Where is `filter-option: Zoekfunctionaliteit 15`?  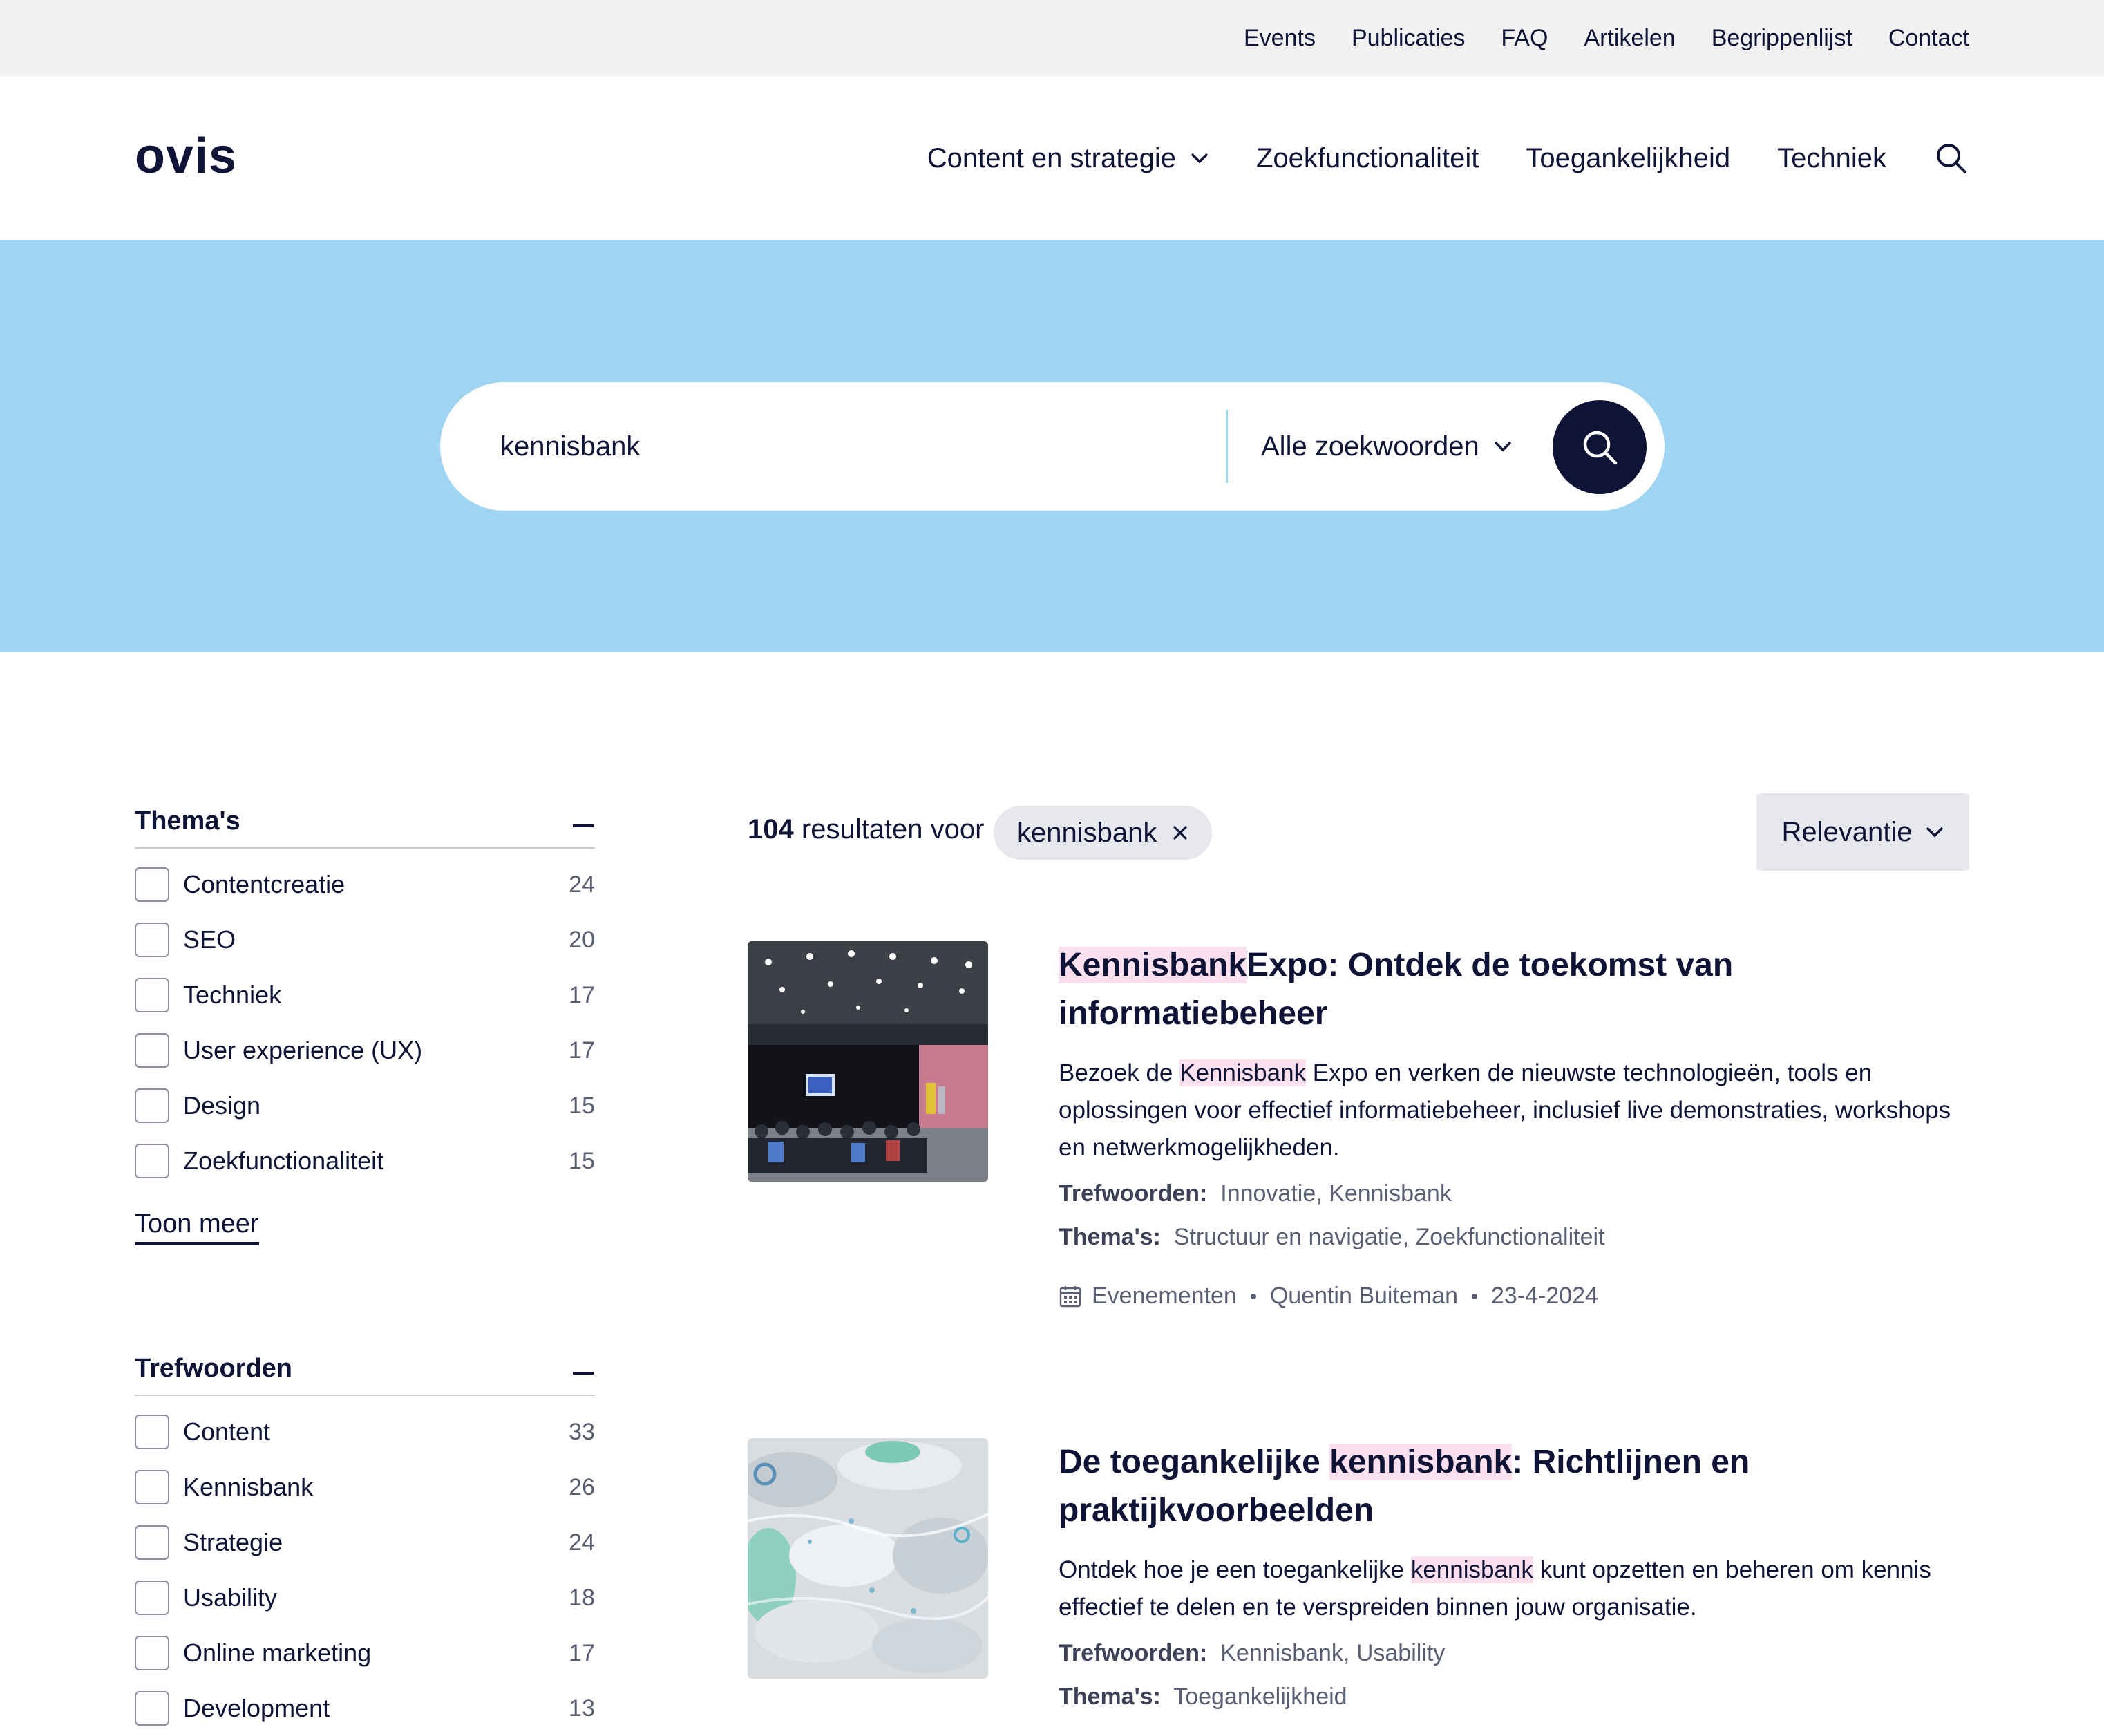
filter-option: Zoekfunctionaliteit 15 is located at coordinates (365, 1161).